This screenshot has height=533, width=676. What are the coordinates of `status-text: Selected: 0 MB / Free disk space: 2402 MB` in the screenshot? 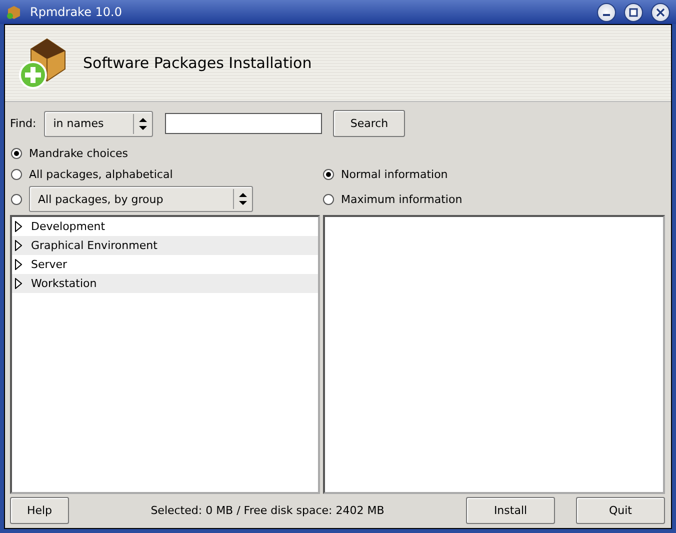 It's located at (268, 510).